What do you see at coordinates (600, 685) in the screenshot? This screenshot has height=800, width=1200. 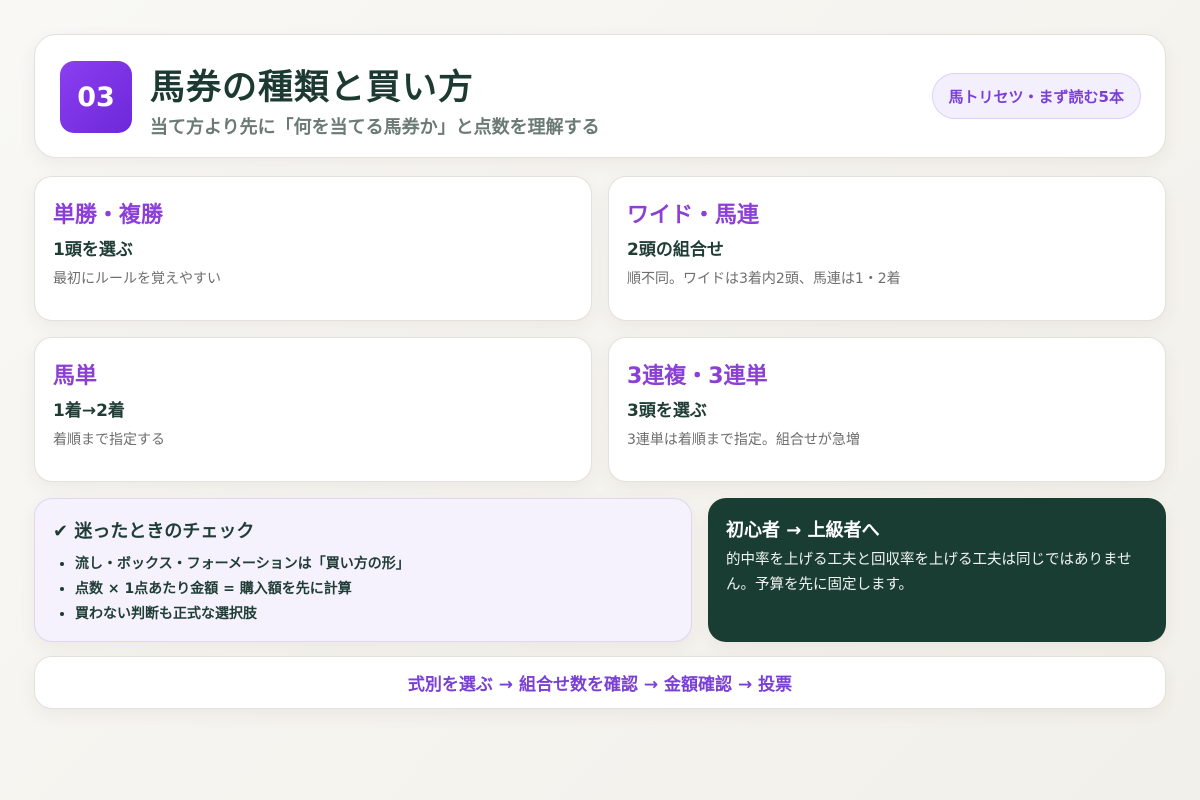 I see `purchase-flow-text: 式別を選ぶ → 組合せ数を確認 → 金額確認 → 投票` at bounding box center [600, 685].